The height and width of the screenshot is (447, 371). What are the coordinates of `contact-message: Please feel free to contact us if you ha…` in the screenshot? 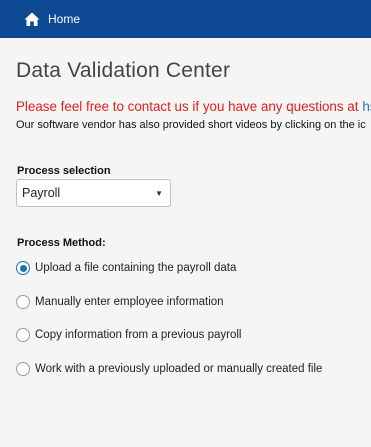 It's located at (193, 106).